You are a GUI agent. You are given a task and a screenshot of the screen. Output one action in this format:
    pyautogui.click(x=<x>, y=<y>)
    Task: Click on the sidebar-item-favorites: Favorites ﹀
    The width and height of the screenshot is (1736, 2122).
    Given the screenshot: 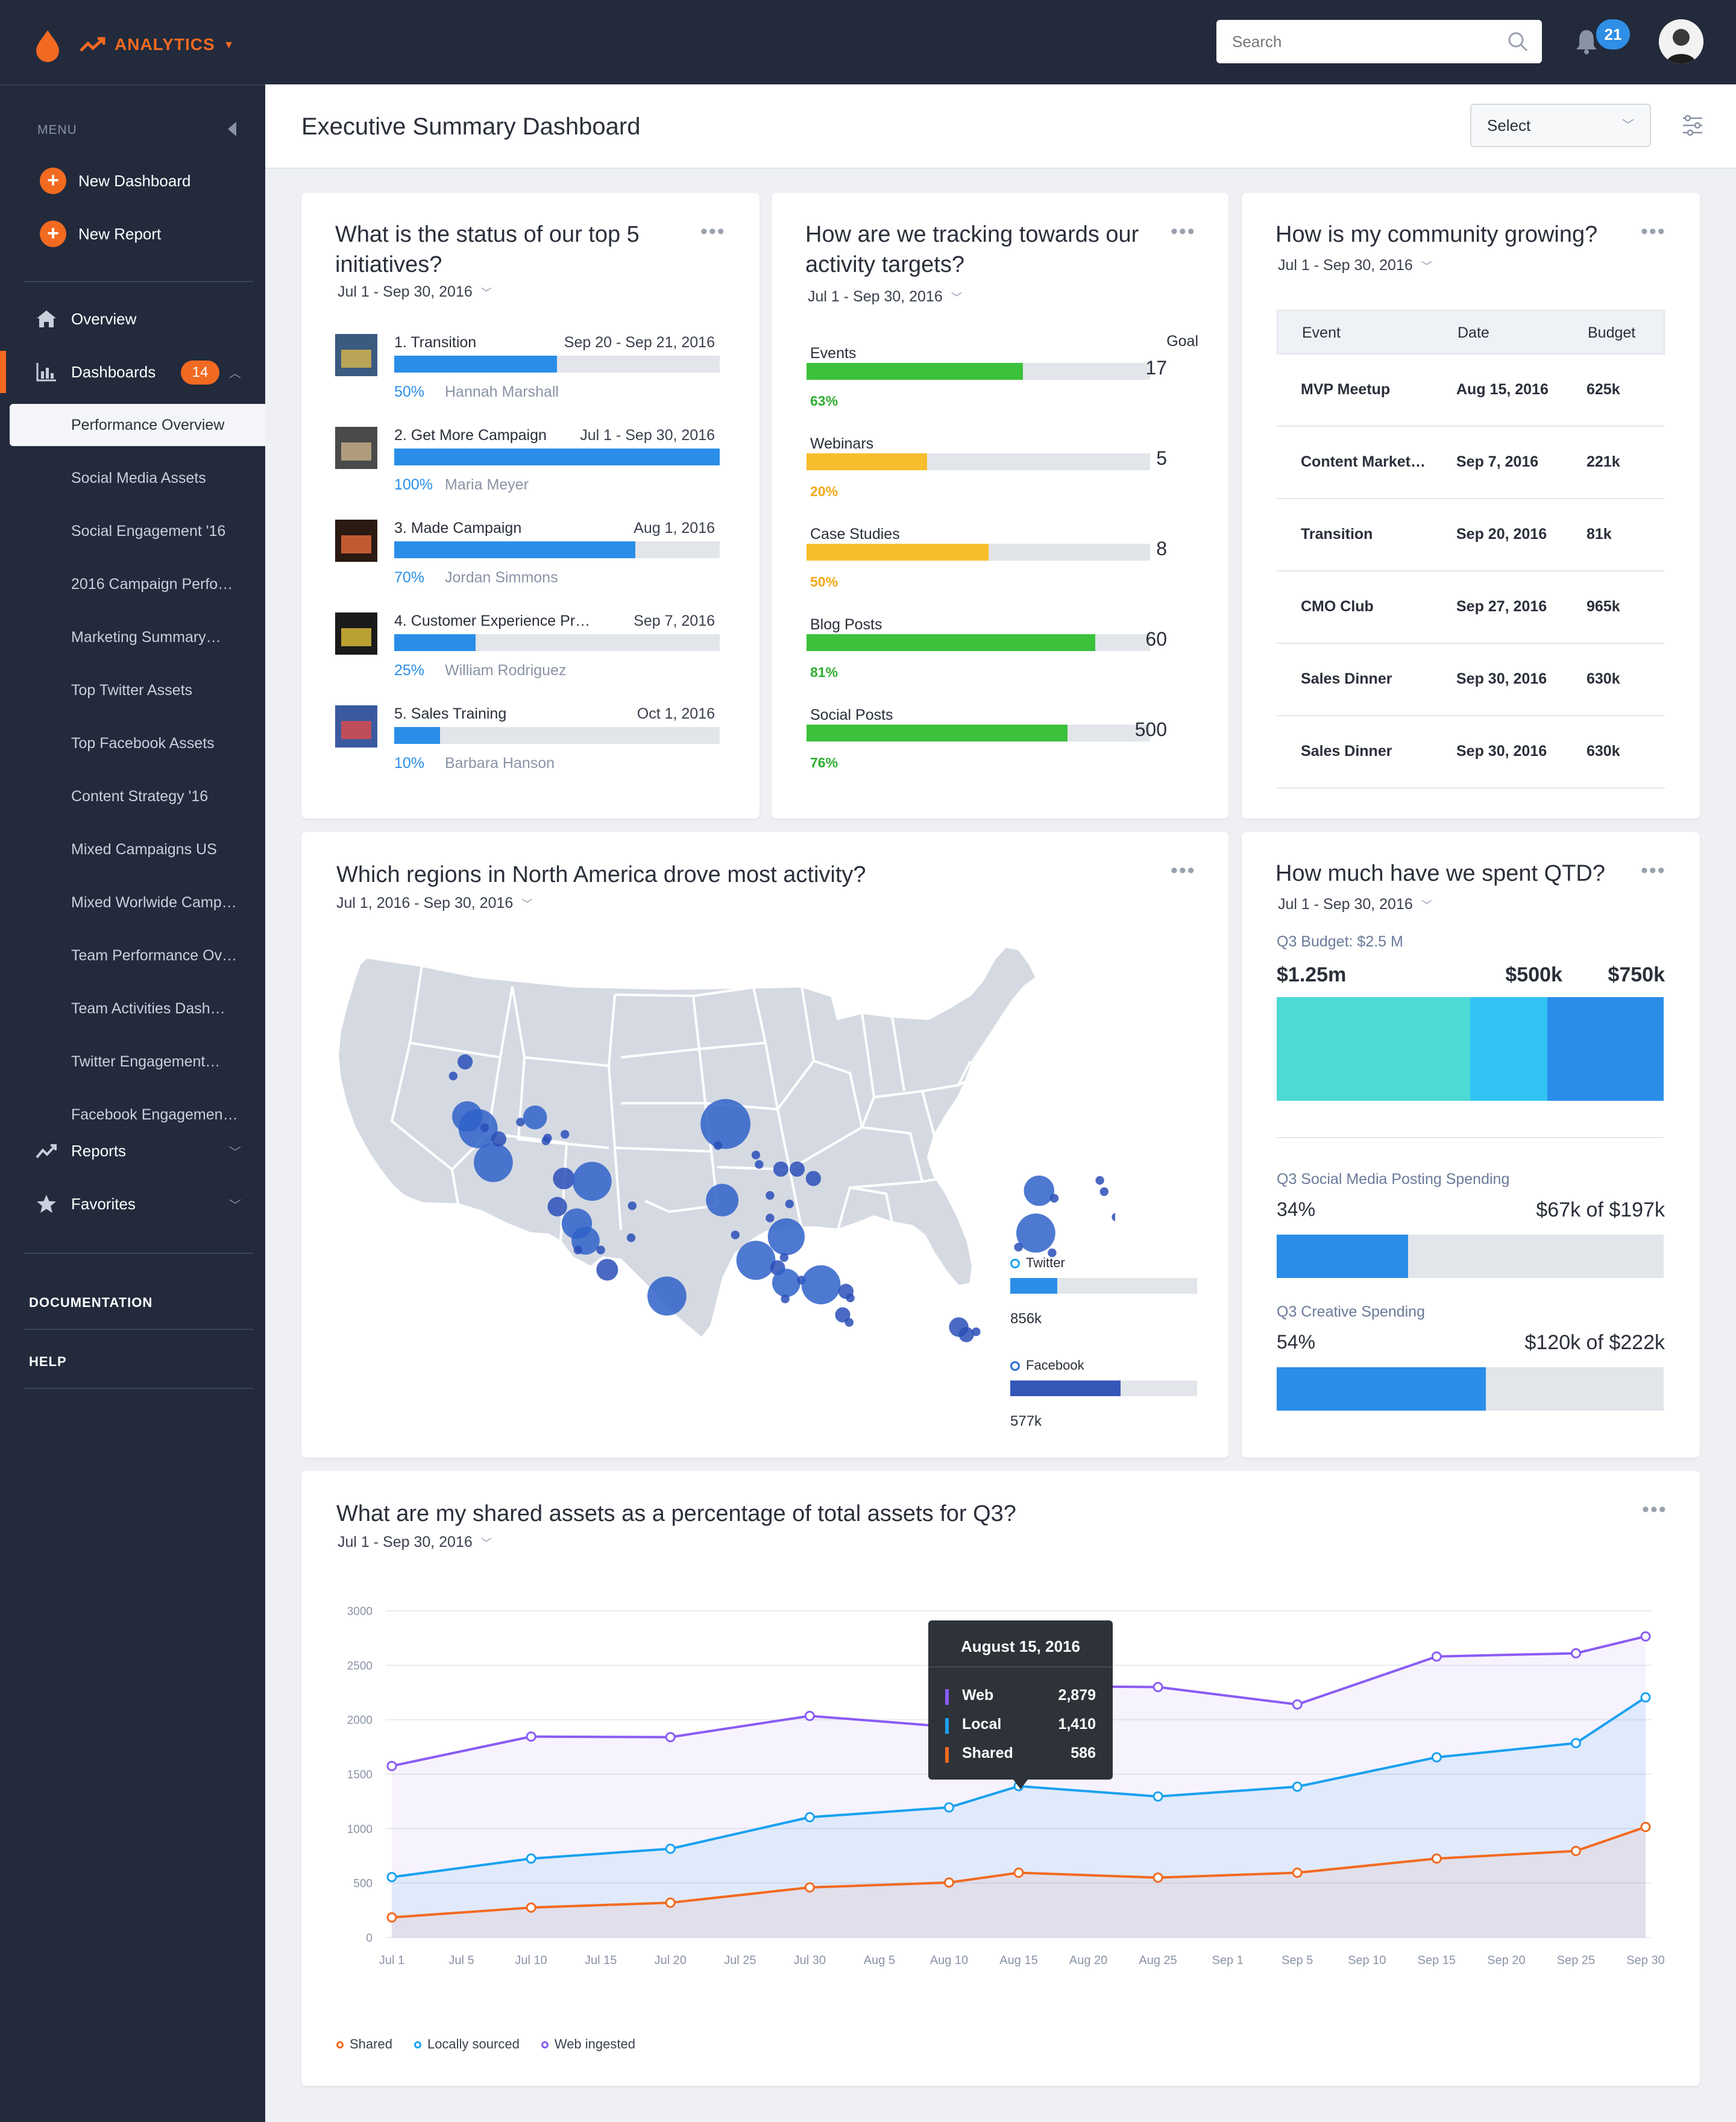 What is the action you would take?
    pyautogui.click(x=132, y=1204)
    